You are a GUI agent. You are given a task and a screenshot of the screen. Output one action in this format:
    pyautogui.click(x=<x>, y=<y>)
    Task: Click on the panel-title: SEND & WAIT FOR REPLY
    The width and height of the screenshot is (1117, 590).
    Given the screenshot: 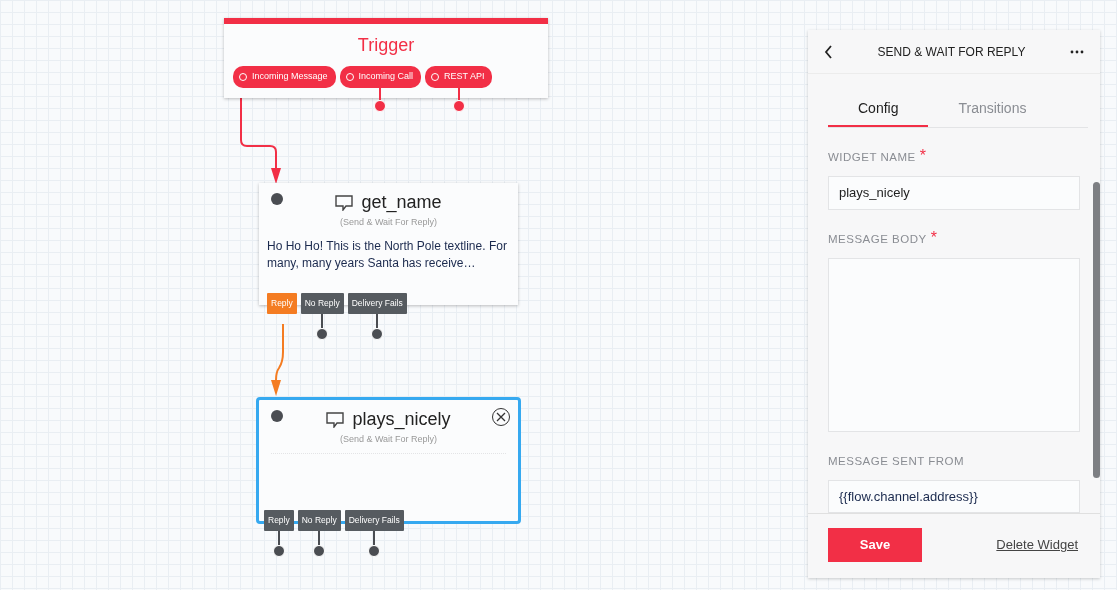 What is the action you would take?
    pyautogui.click(x=951, y=52)
    